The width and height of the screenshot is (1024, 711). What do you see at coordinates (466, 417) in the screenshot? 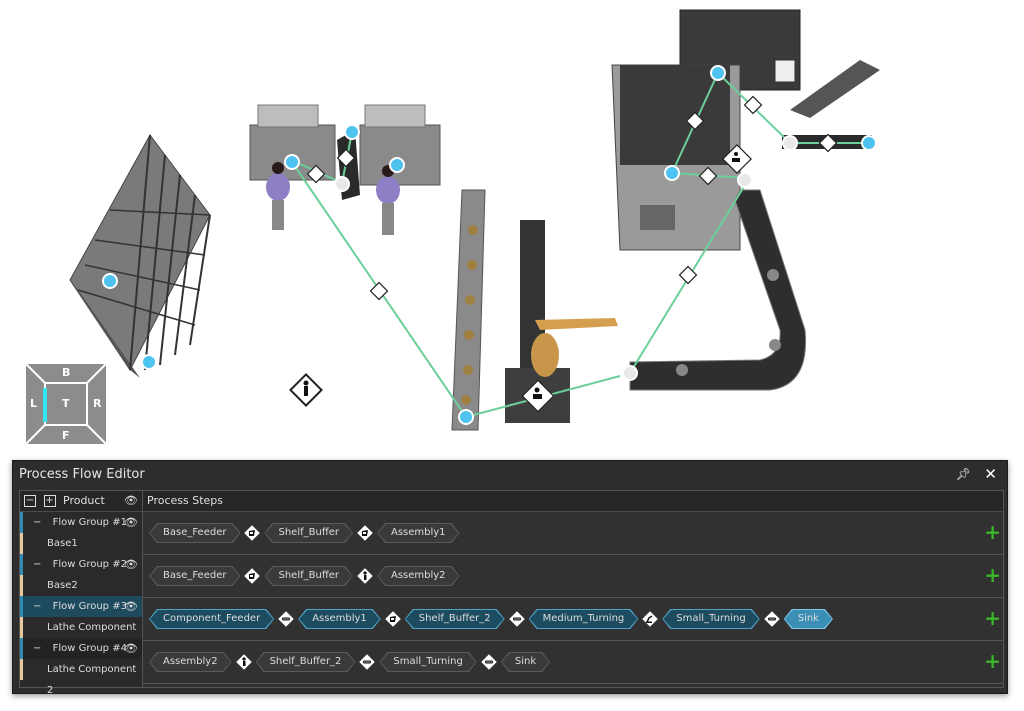
I see `node-buffer2` at bounding box center [466, 417].